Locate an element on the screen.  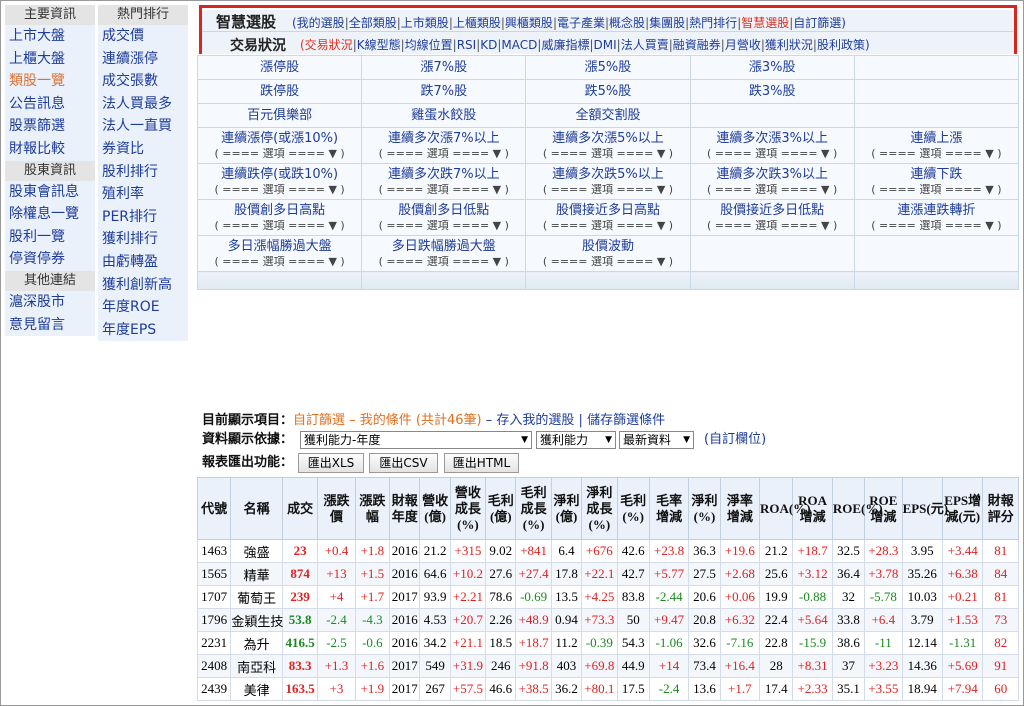
screen-option-link: 全額交割股 is located at coordinates (608, 115).